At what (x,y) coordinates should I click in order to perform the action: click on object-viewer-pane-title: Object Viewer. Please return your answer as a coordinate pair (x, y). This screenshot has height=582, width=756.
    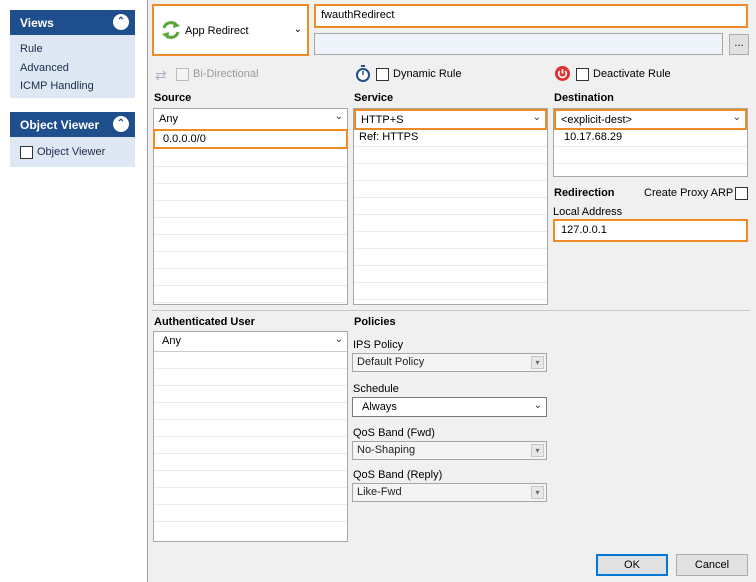
    Looking at the image, I should click on (60, 125).